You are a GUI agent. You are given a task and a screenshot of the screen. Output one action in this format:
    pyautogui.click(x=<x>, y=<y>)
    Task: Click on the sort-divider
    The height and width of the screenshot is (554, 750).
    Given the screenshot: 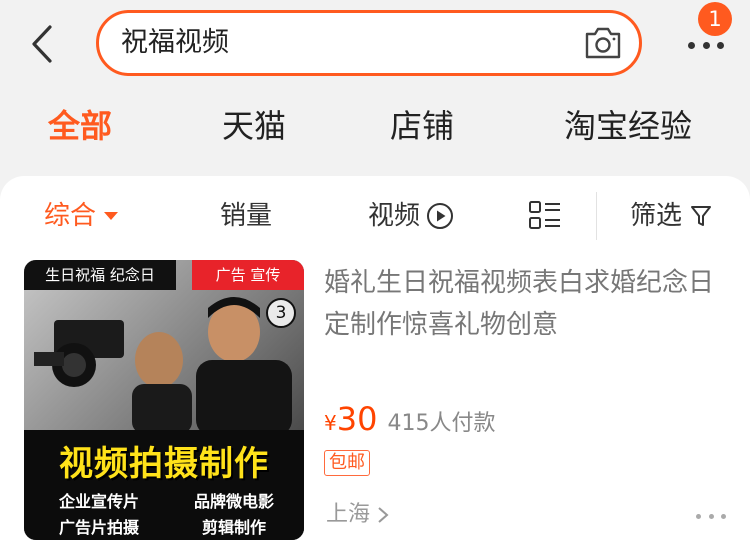 What is the action you would take?
    pyautogui.click(x=596, y=216)
    